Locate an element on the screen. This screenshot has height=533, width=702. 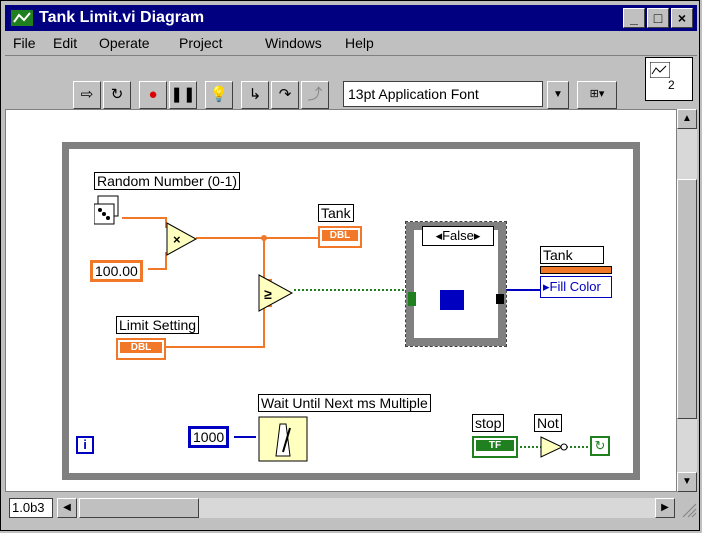
case-label: False is located at coordinates (458, 235).